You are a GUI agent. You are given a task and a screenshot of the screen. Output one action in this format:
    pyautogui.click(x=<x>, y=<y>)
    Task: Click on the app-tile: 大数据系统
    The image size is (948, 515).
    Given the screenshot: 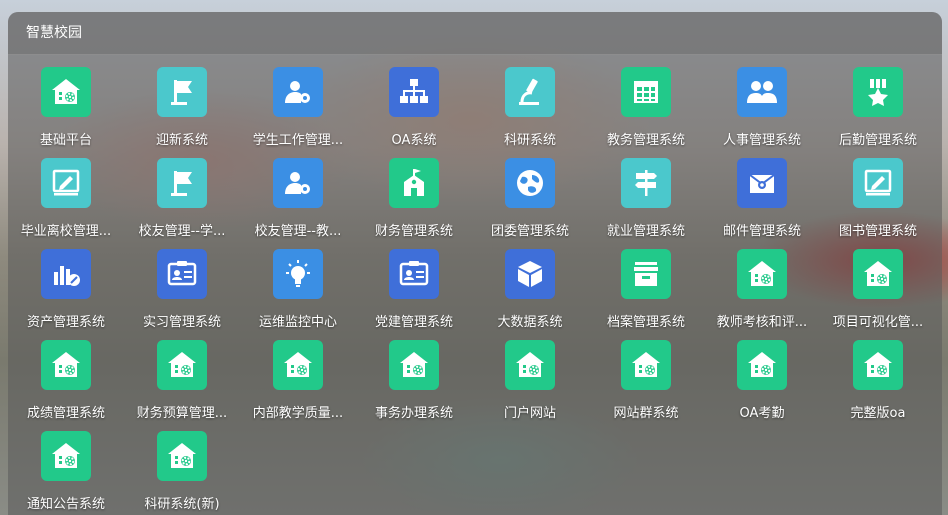 What is the action you would take?
    pyautogui.click(x=530, y=294)
    